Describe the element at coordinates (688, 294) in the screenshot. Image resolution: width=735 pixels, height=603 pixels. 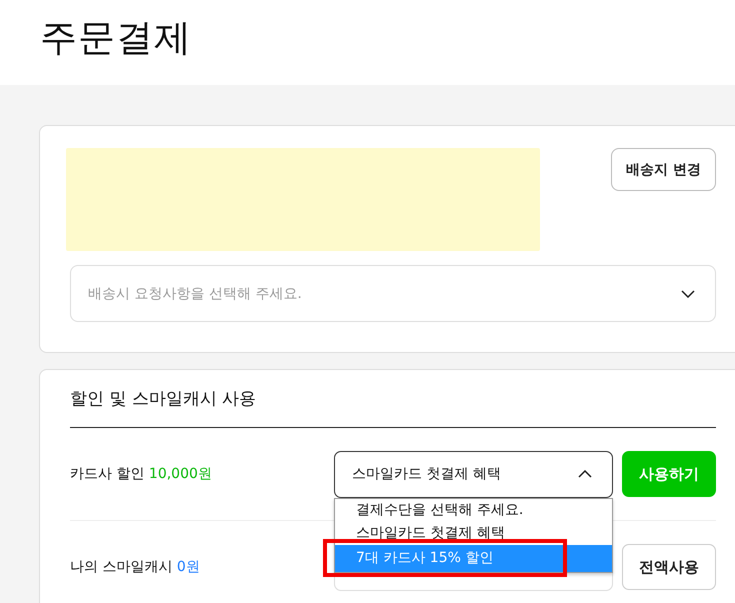
I see `chevron-down-icon` at that location.